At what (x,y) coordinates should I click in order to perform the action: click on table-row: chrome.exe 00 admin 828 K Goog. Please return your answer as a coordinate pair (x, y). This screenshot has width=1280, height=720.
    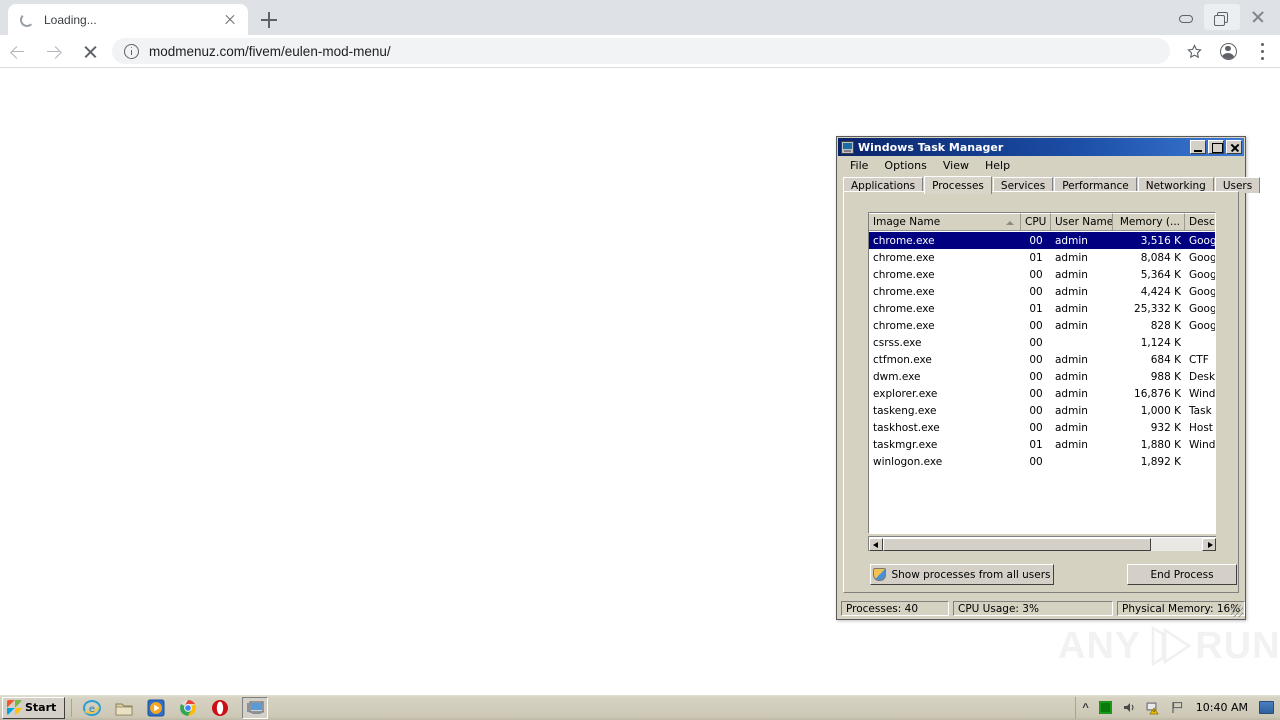
    Looking at the image, I should click on (1042, 325).